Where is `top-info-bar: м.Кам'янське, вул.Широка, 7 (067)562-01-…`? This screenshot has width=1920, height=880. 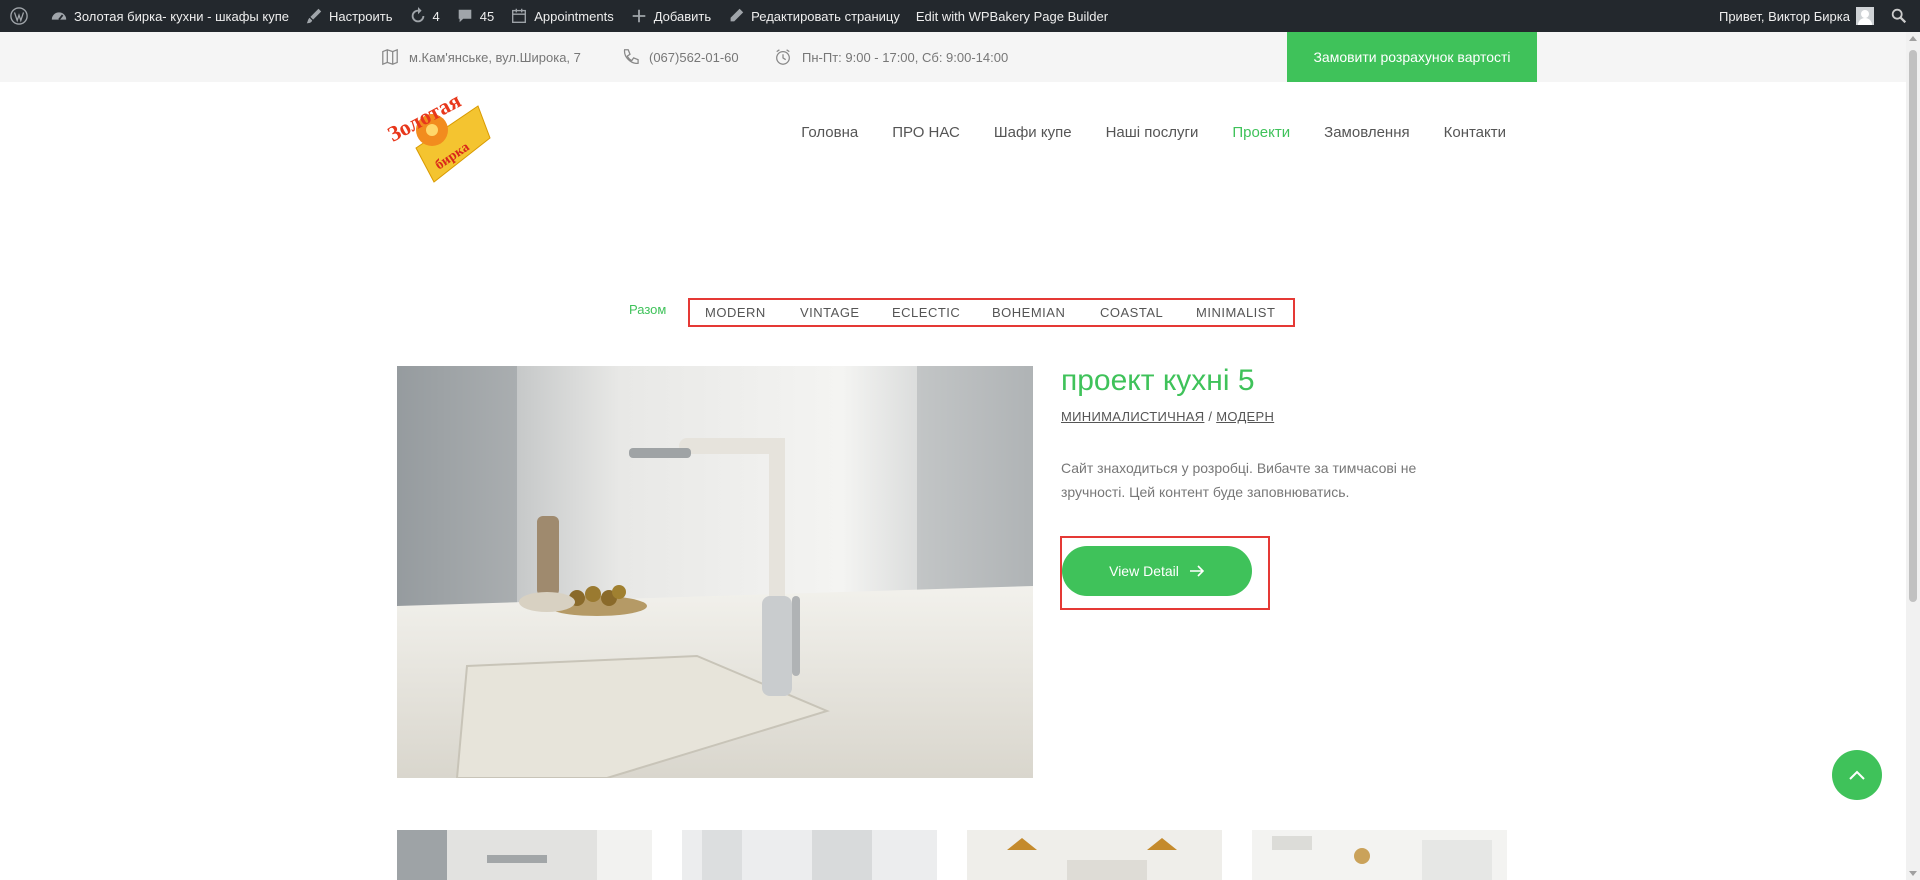 top-info-bar: м.Кам'янське, вул.Широка, 7 (067)562-01-… is located at coordinates (953, 57).